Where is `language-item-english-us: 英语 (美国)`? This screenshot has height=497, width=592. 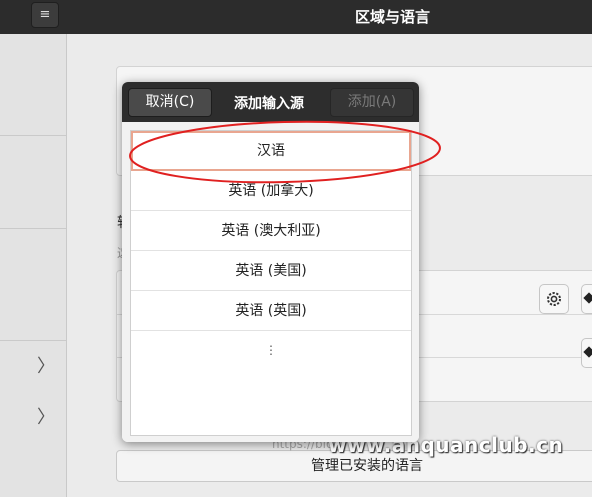
language-item-english-us: 英语 (美国) is located at coordinates (271, 271).